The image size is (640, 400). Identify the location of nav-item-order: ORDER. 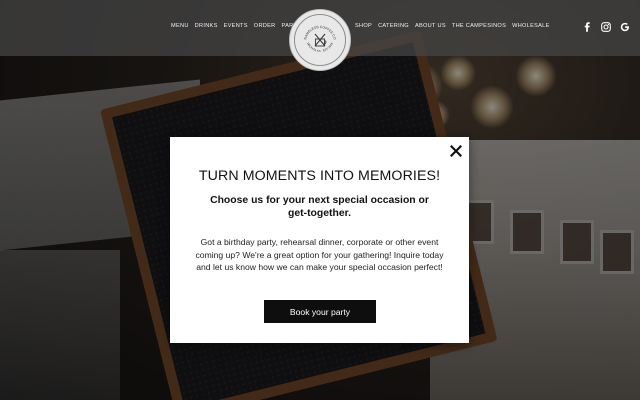
(265, 26).